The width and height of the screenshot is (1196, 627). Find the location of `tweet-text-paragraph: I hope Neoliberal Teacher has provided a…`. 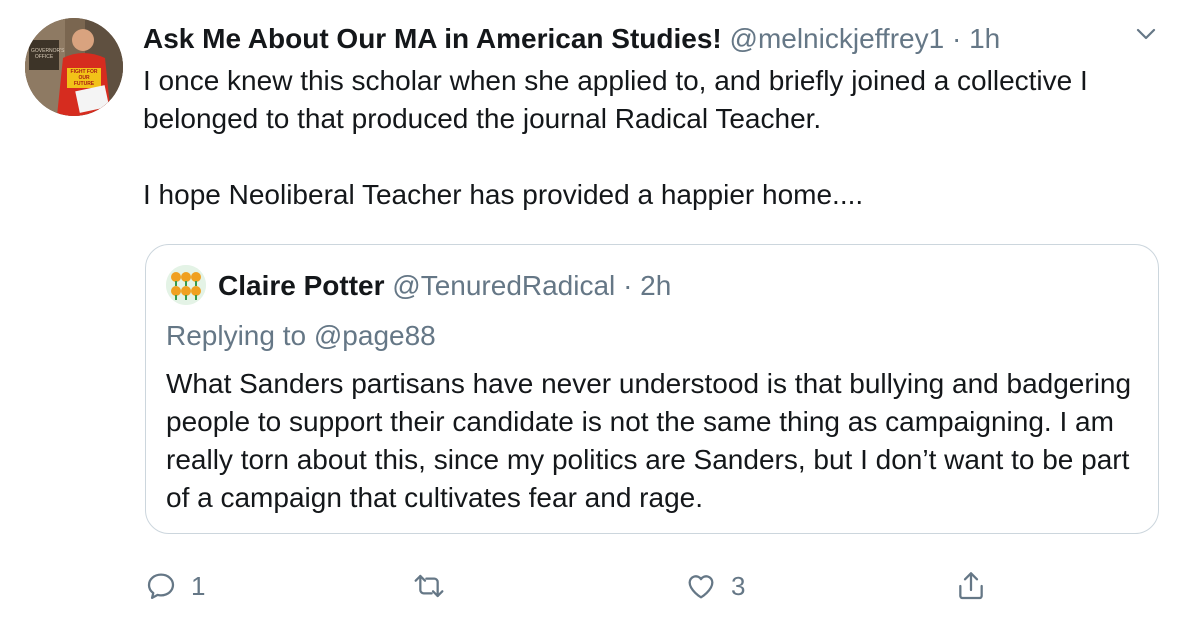

tweet-text-paragraph: I hope Neoliberal Teacher has provided a… is located at coordinates (503, 194).